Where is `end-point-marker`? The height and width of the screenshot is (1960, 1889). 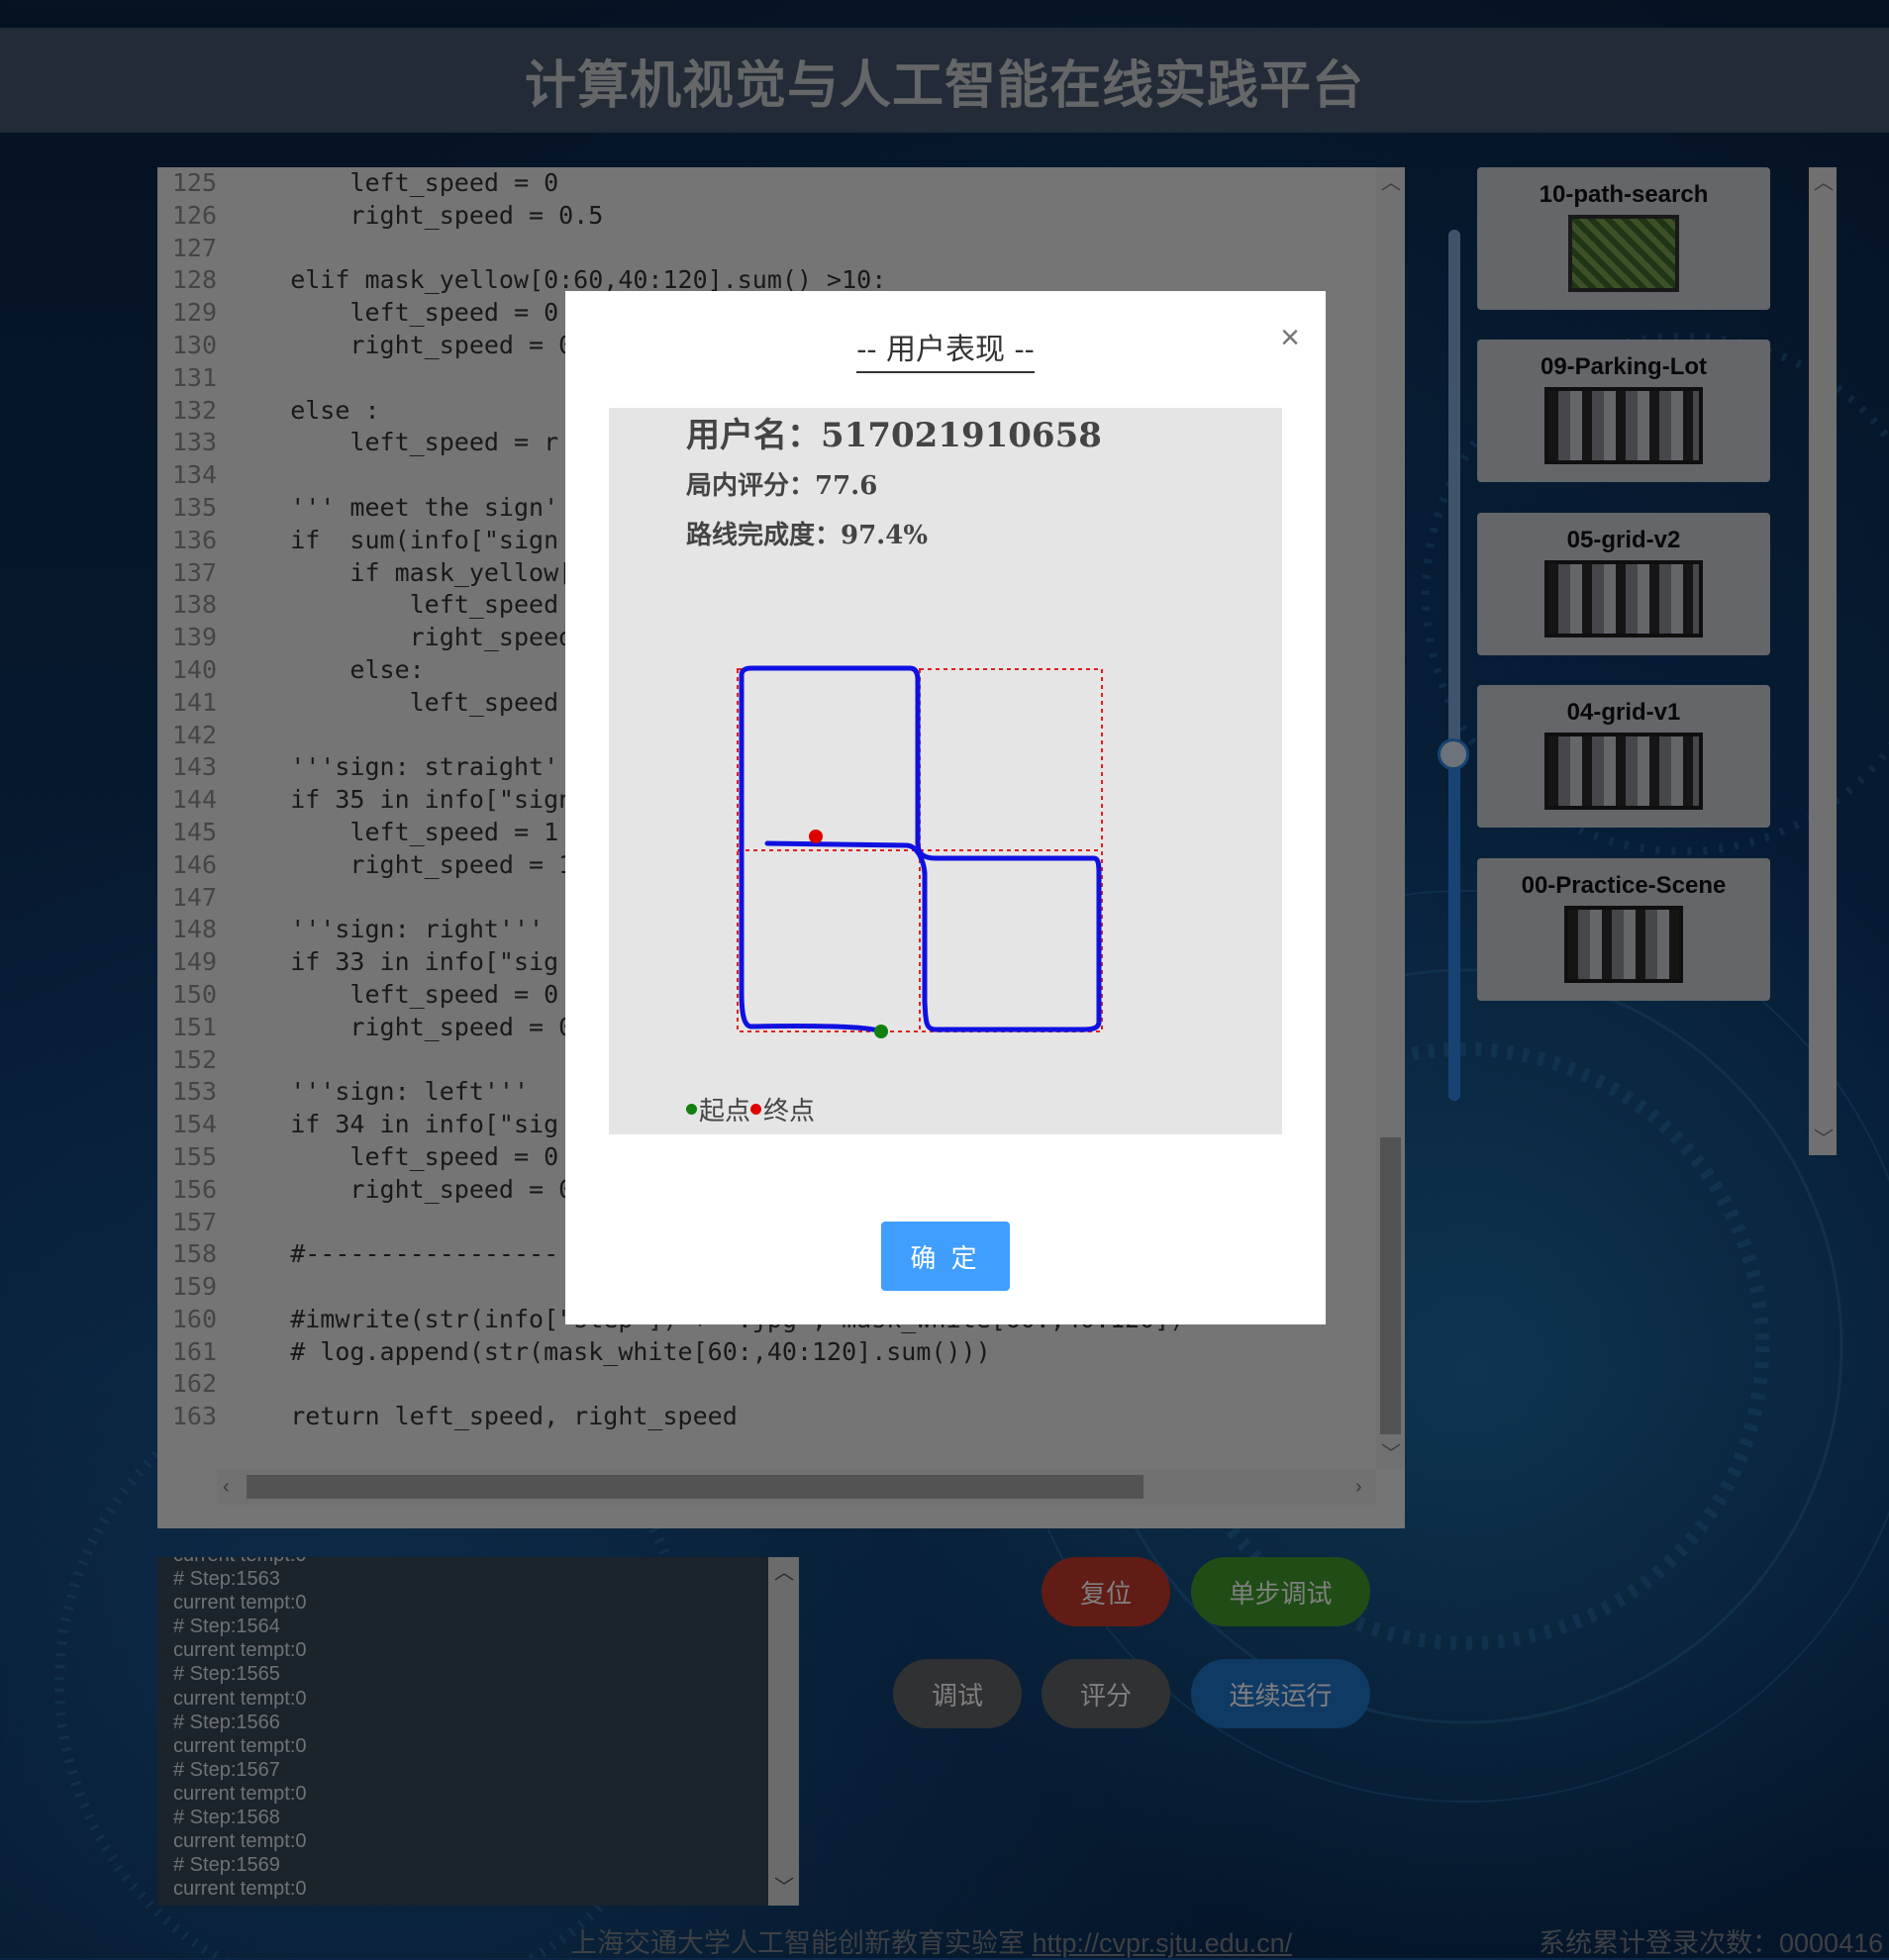
end-point-marker is located at coordinates (816, 836).